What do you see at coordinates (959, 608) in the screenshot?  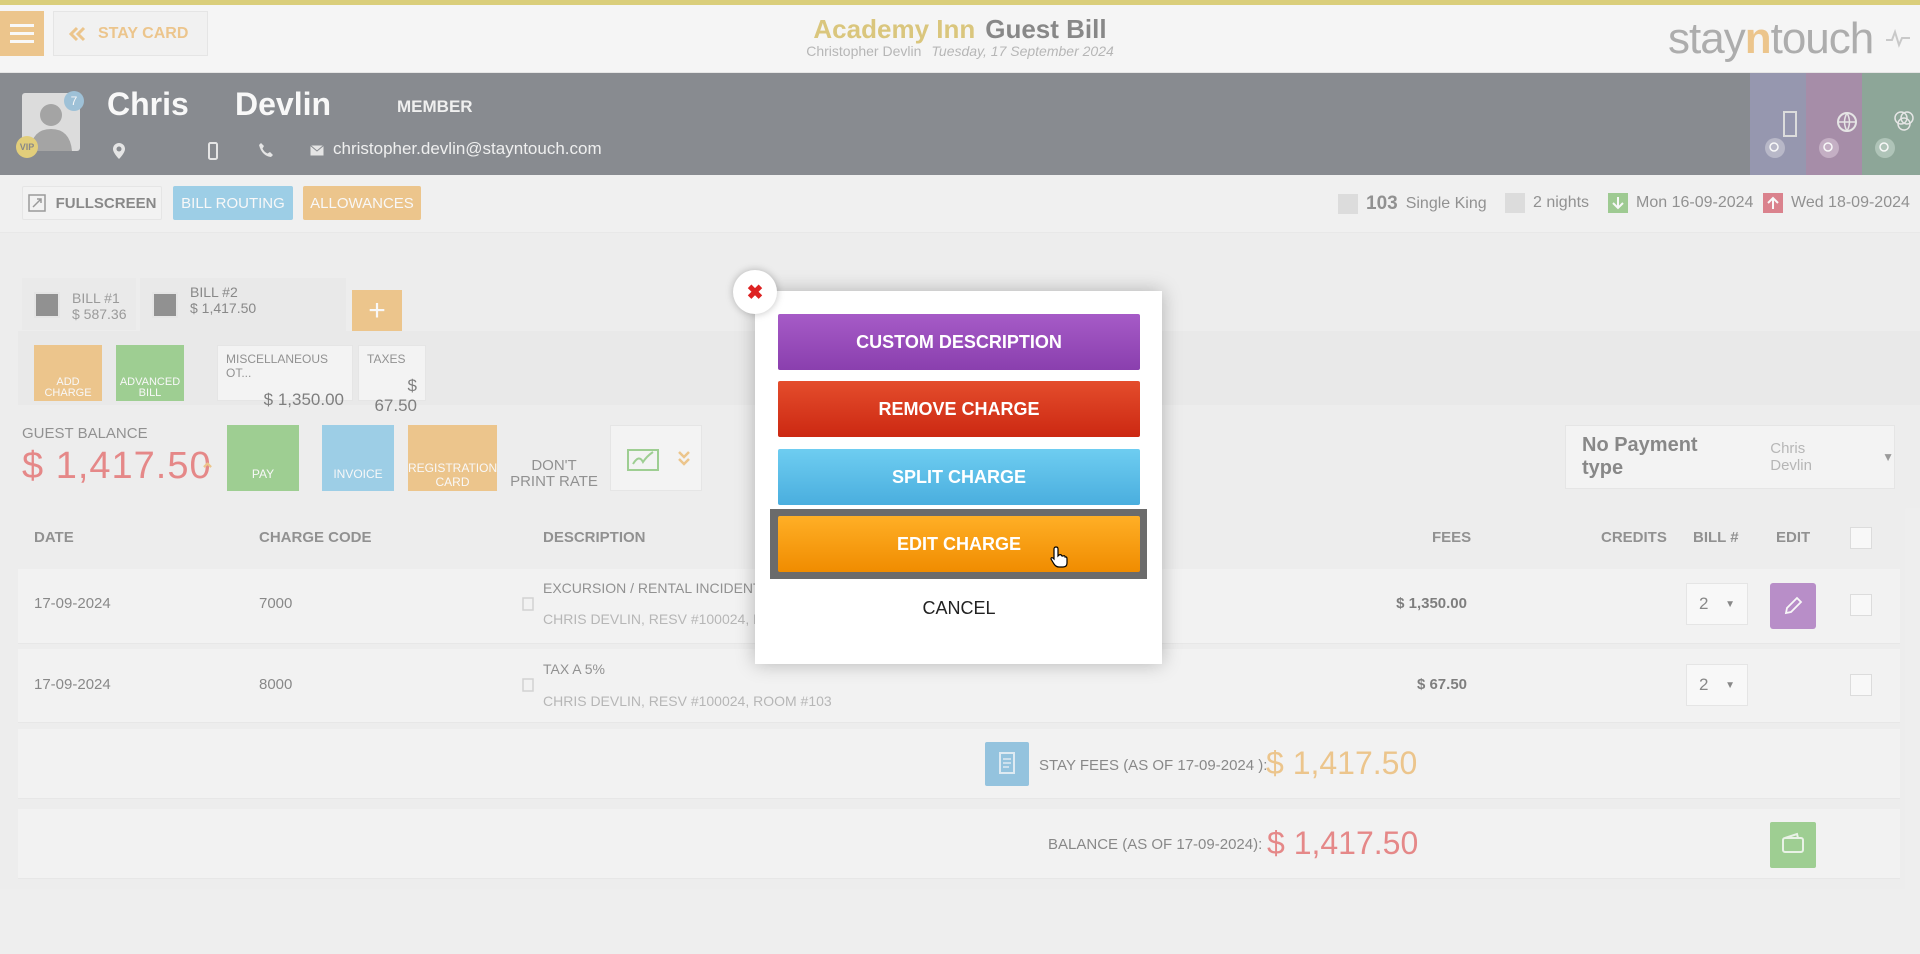 I see `cancel-button: CANCEL` at bounding box center [959, 608].